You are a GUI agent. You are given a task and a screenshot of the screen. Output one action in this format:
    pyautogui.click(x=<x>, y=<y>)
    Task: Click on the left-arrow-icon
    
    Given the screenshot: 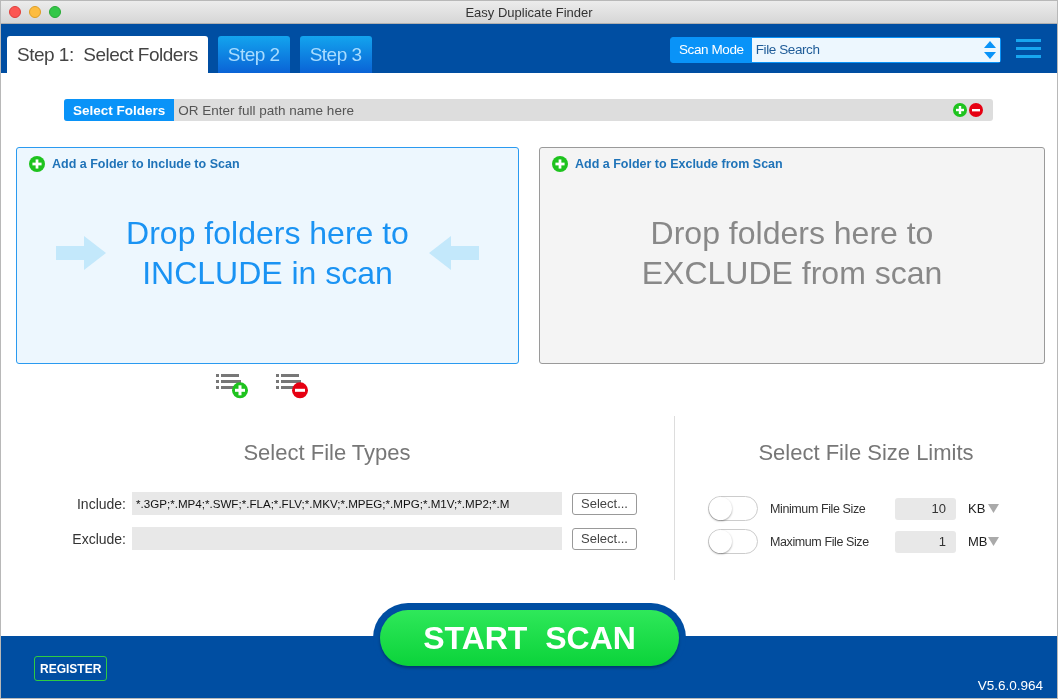 What is the action you would take?
    pyautogui.click(x=453, y=252)
    